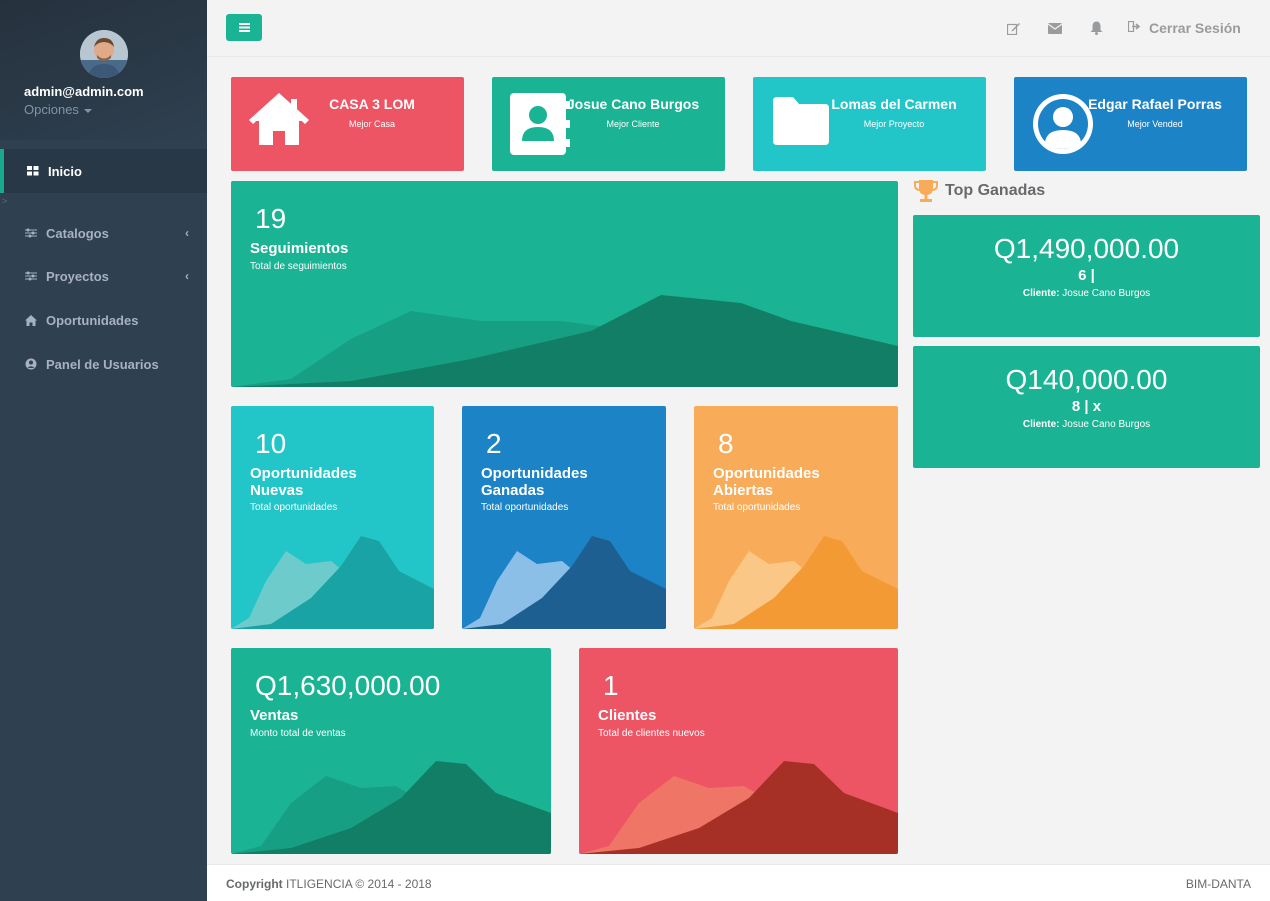 The image size is (1270, 901). I want to click on sidebar-item-label: Inicio, so click(65, 171).